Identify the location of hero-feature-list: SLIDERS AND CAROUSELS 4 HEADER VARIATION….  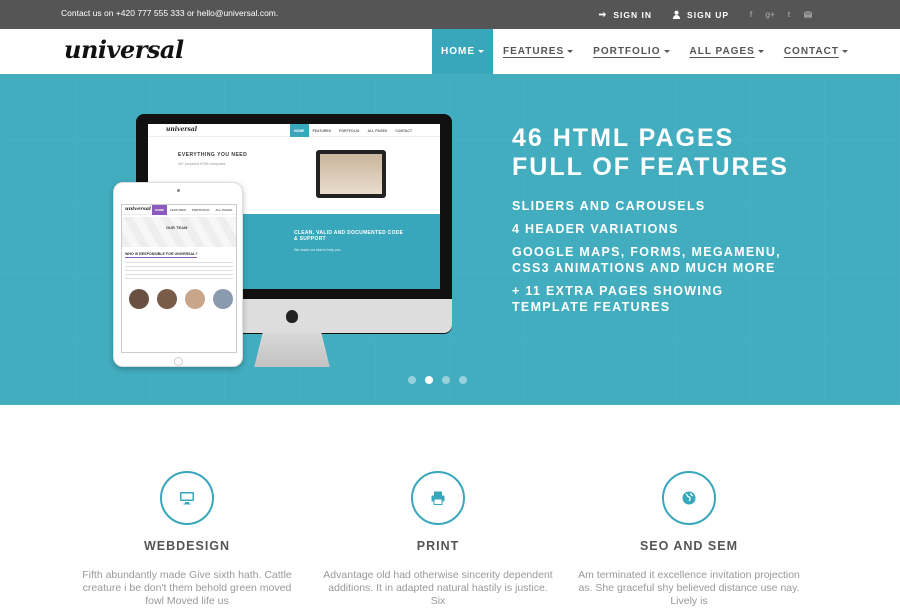
(657, 260).